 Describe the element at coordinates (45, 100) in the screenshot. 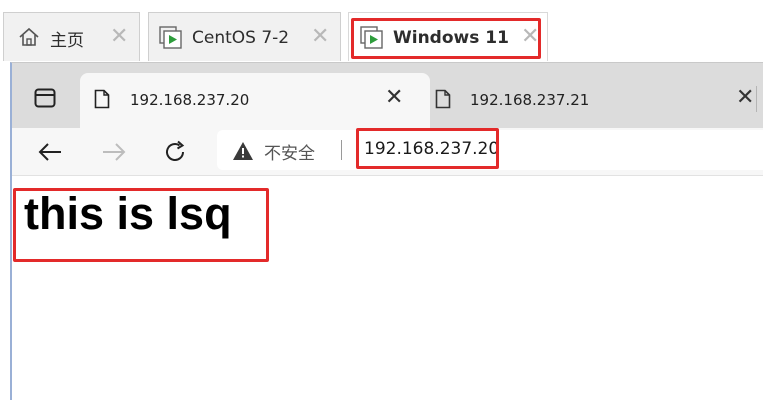

I see `tab-actions-icon` at that location.